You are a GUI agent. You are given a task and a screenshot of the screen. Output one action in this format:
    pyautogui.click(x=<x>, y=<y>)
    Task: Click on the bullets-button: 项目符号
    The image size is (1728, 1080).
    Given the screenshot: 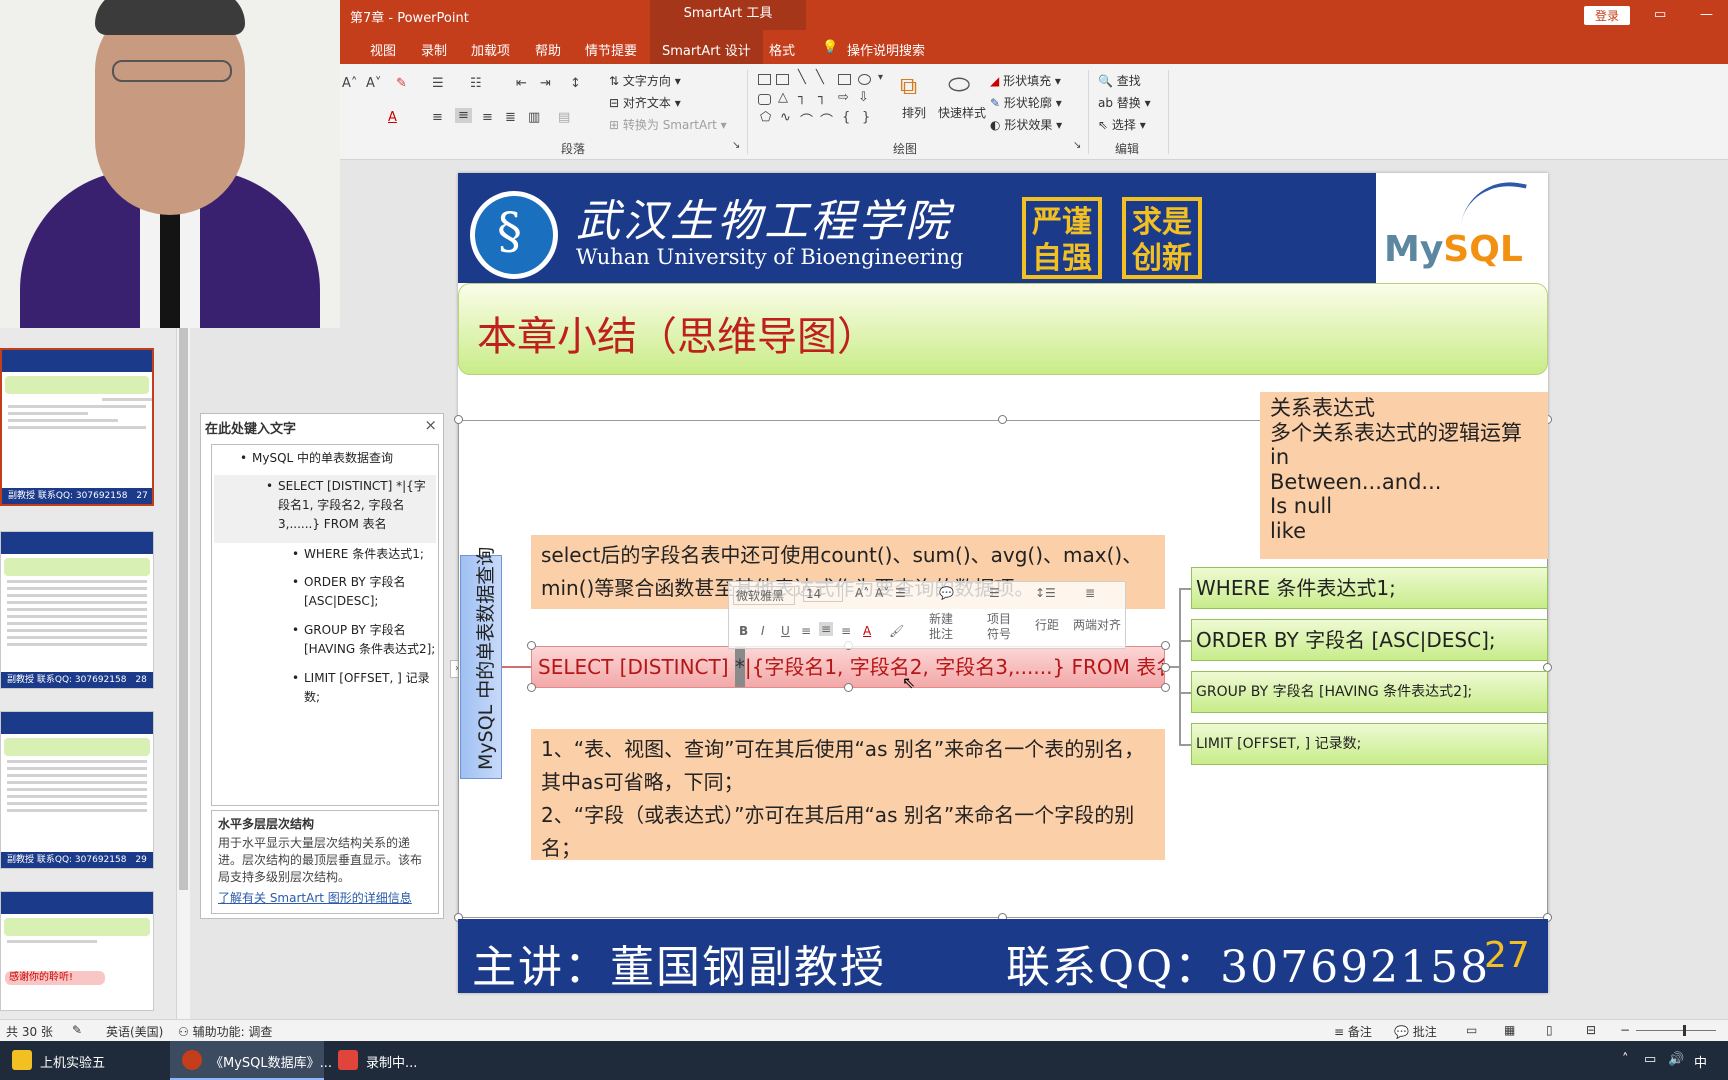 What is the action you would take?
    pyautogui.click(x=1003, y=627)
    